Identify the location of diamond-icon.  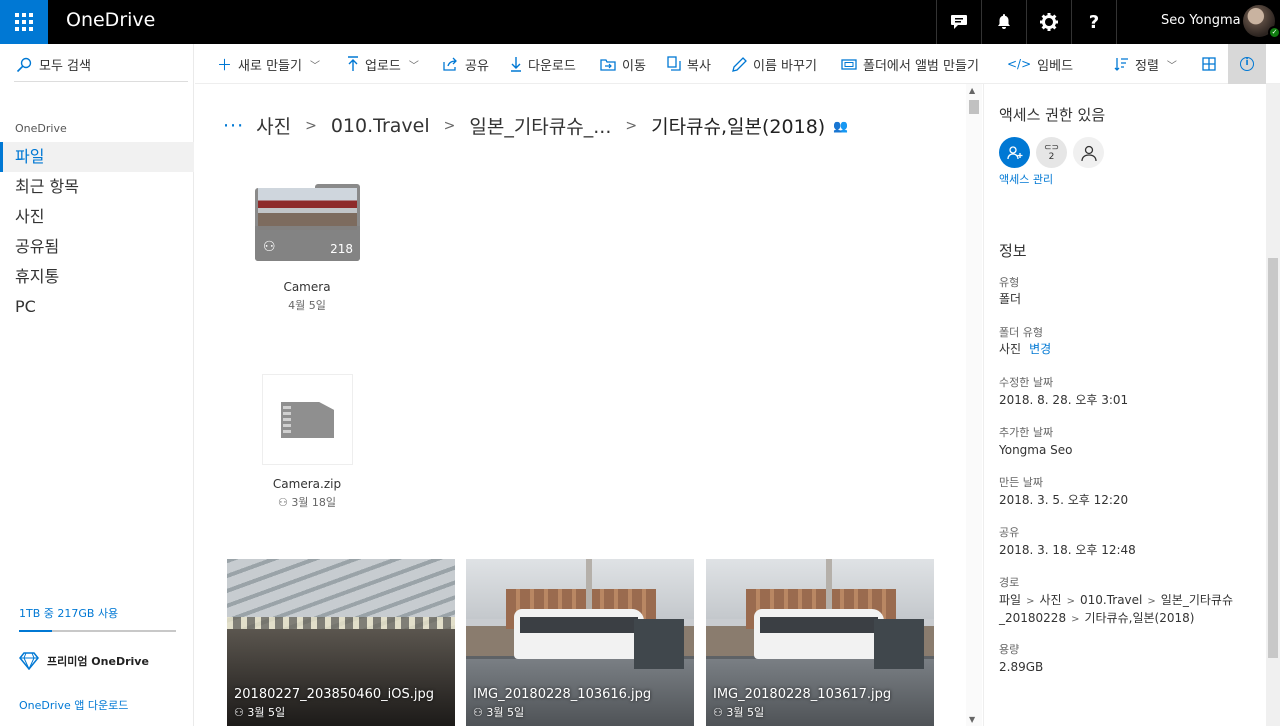
(29, 661).